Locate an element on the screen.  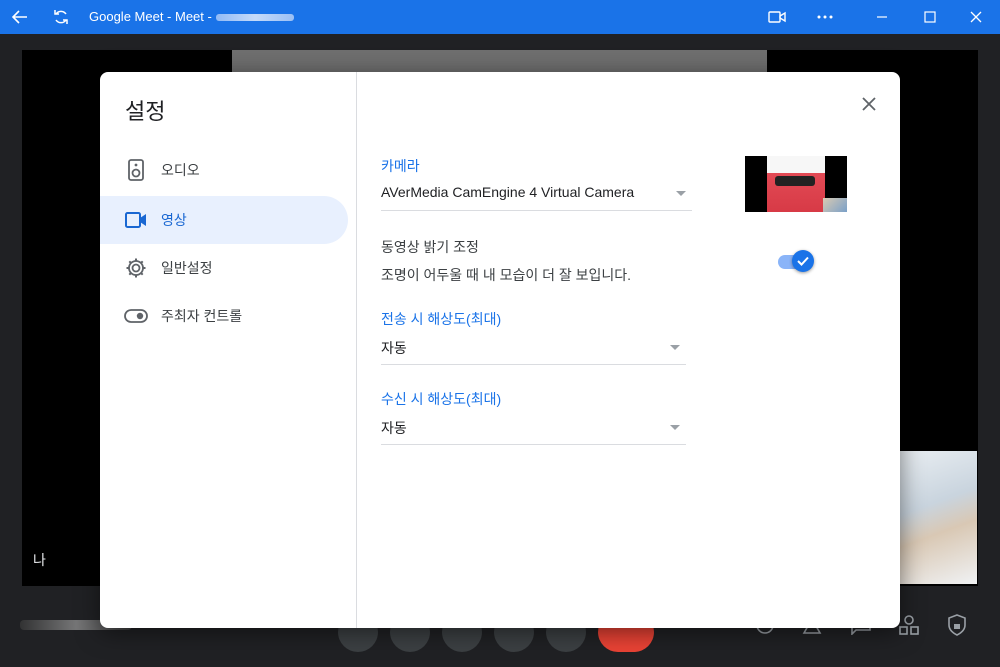
title-bar: Google Meet - Meet - is located at coordinates (500, 17).